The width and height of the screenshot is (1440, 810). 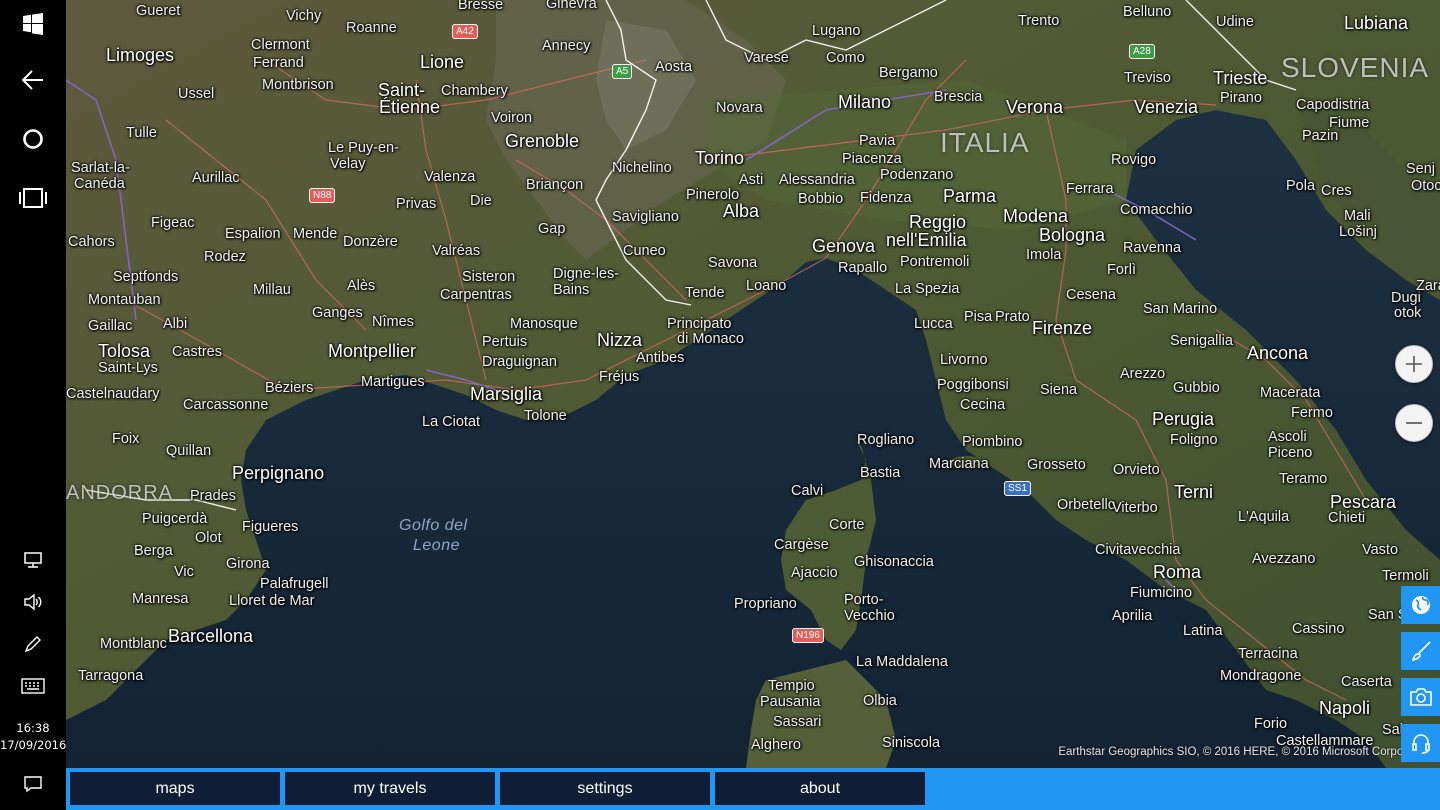 What do you see at coordinates (33, 602) in the screenshot?
I see `volume-icon` at bounding box center [33, 602].